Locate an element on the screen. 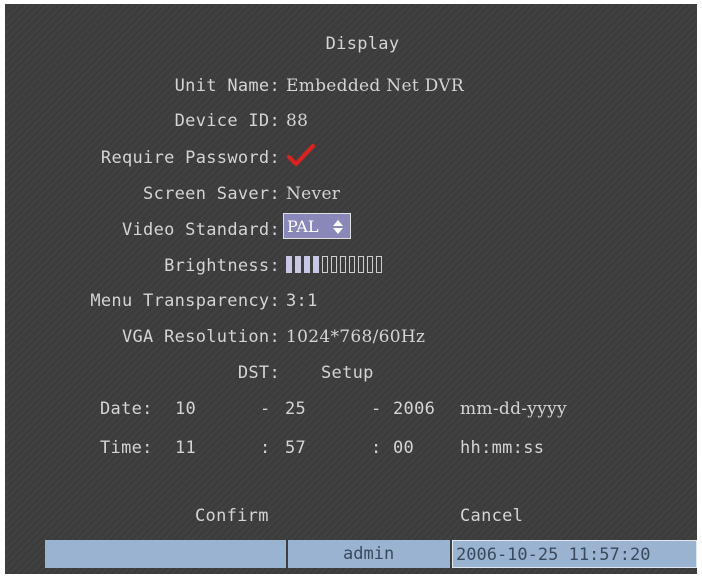 The image size is (702, 578). cancel-button: Cancel is located at coordinates (491, 516).